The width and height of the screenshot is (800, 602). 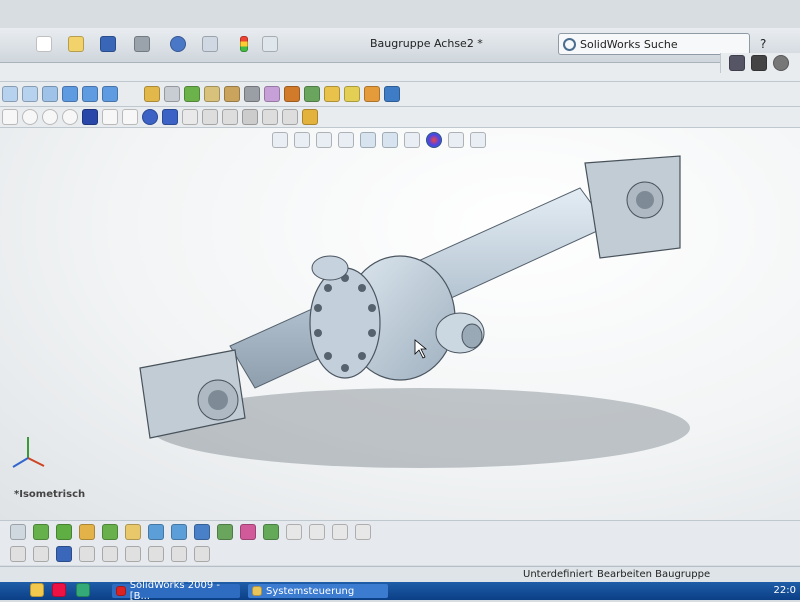 What do you see at coordinates (64, 554) in the screenshot?
I see `text-tool-icon` at bounding box center [64, 554].